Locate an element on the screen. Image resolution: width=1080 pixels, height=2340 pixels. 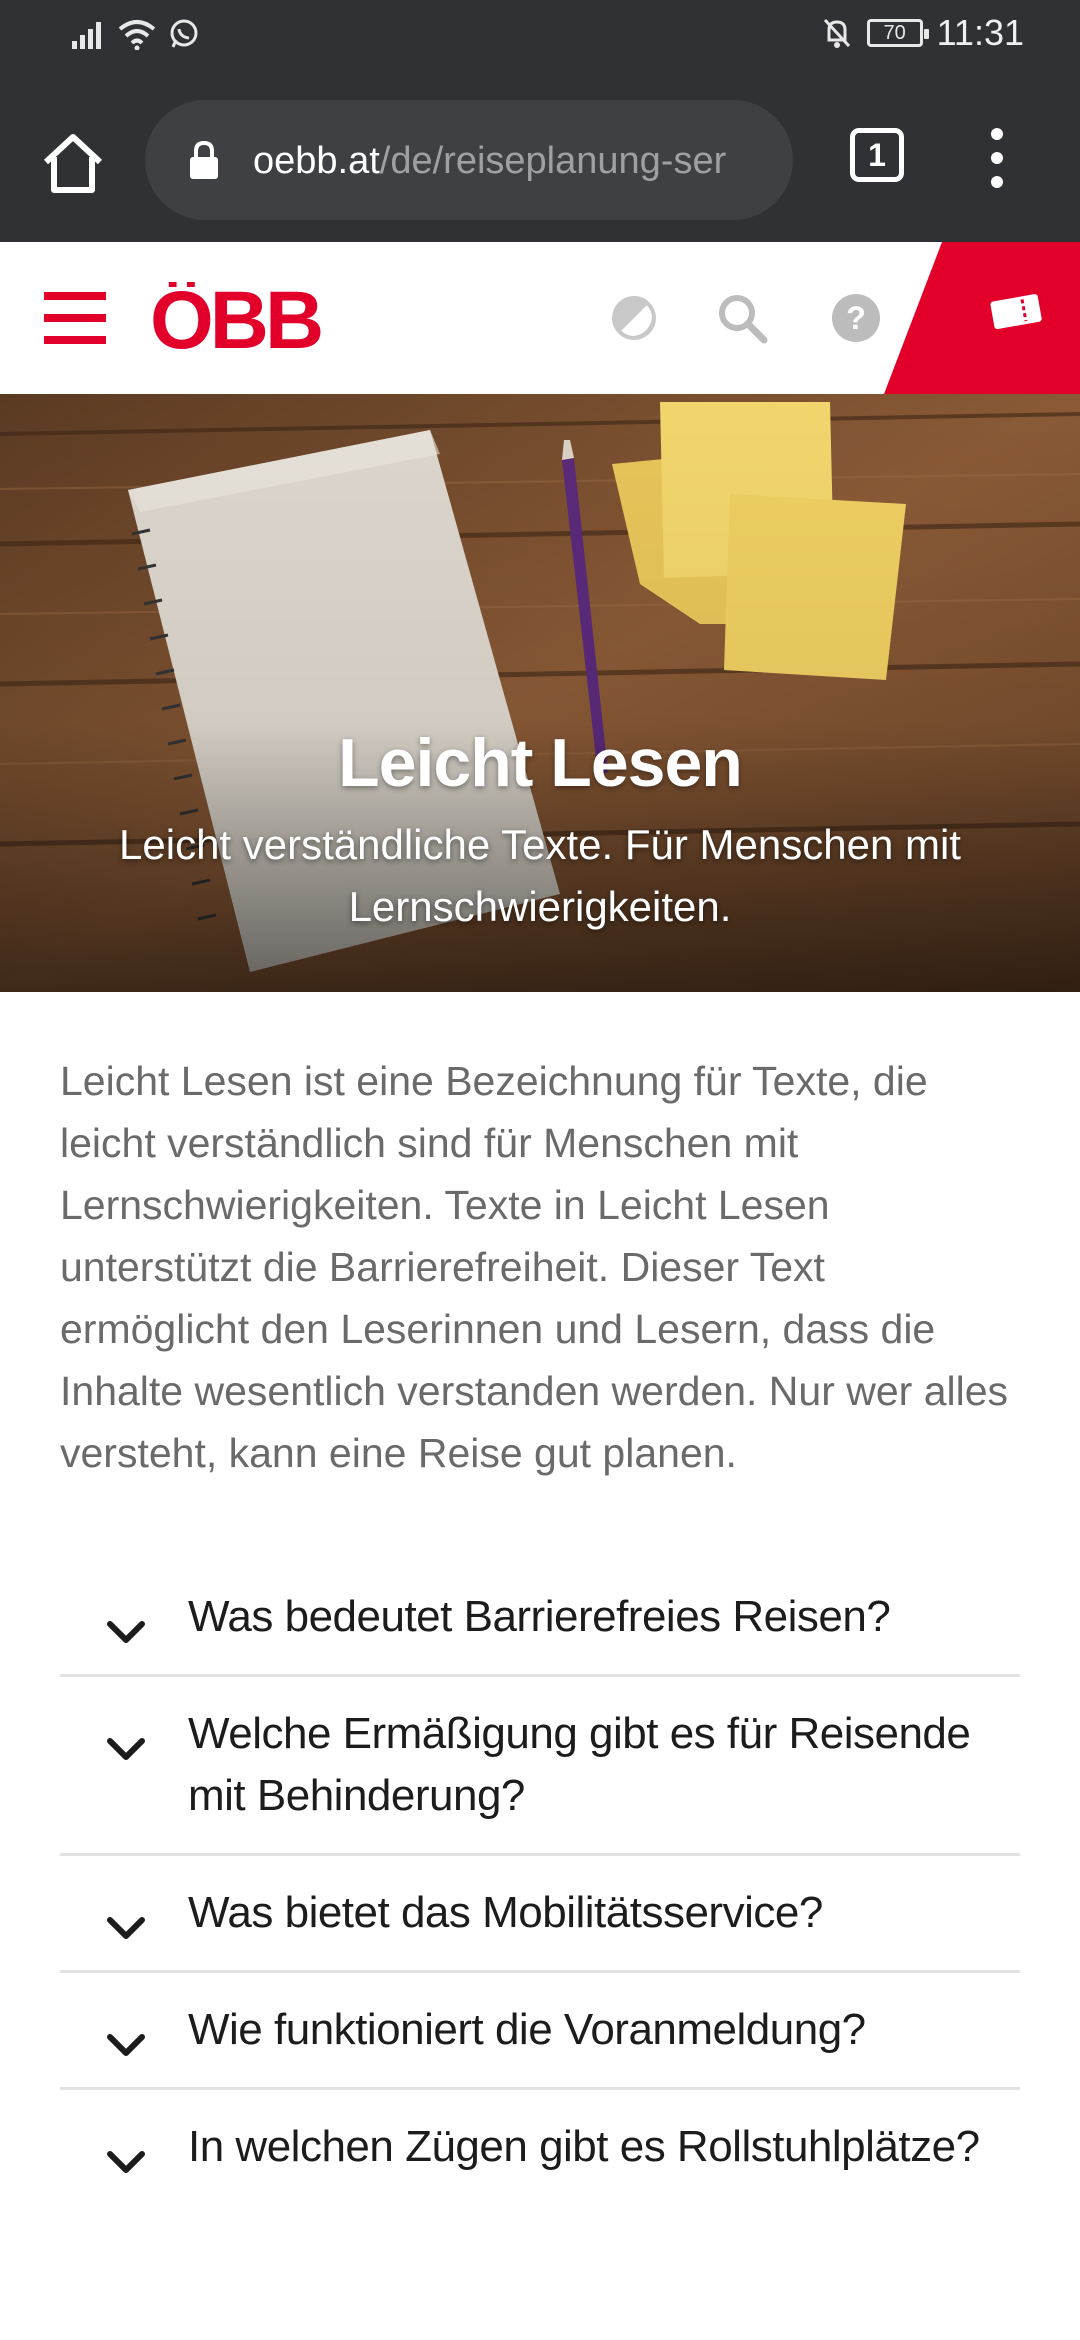
faq-item-label: Wie funktioniert die Voranmeldung? is located at coordinates (527, 2029).